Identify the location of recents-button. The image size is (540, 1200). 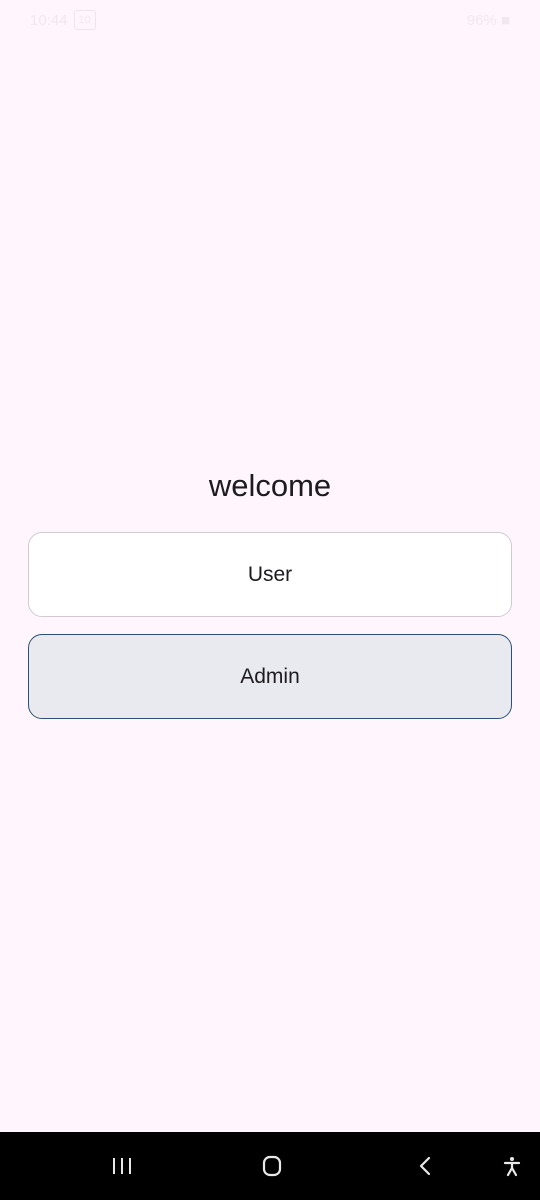
(122, 1166).